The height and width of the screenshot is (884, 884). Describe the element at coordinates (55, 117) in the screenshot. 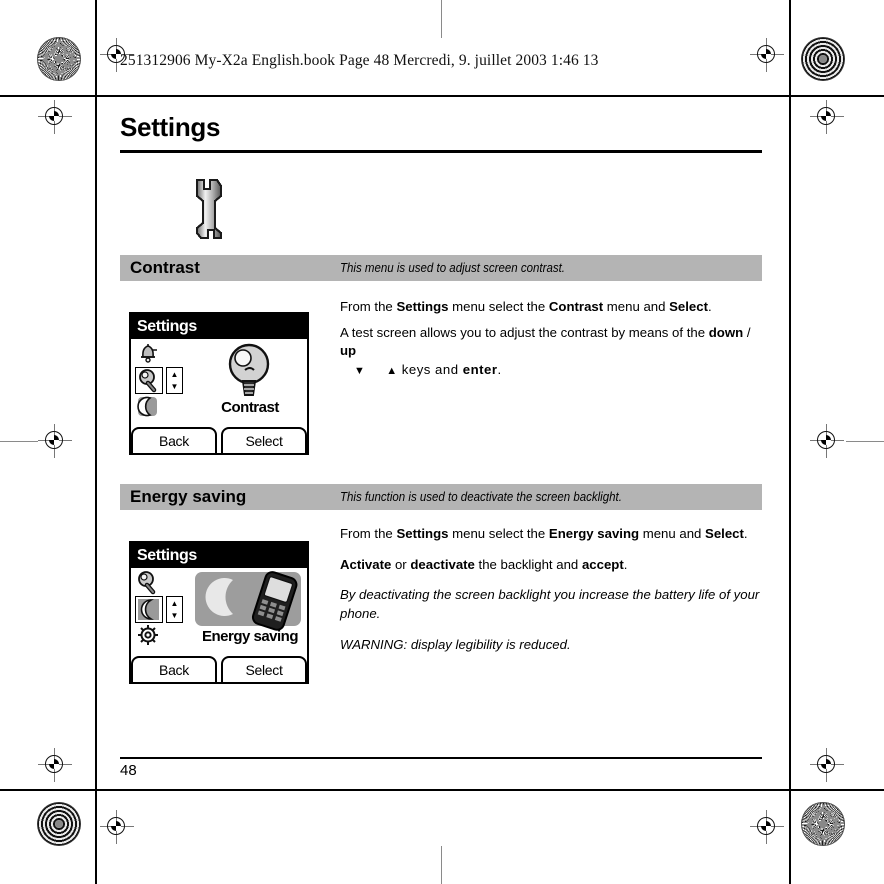

I see `registration-mark-upper-left` at that location.